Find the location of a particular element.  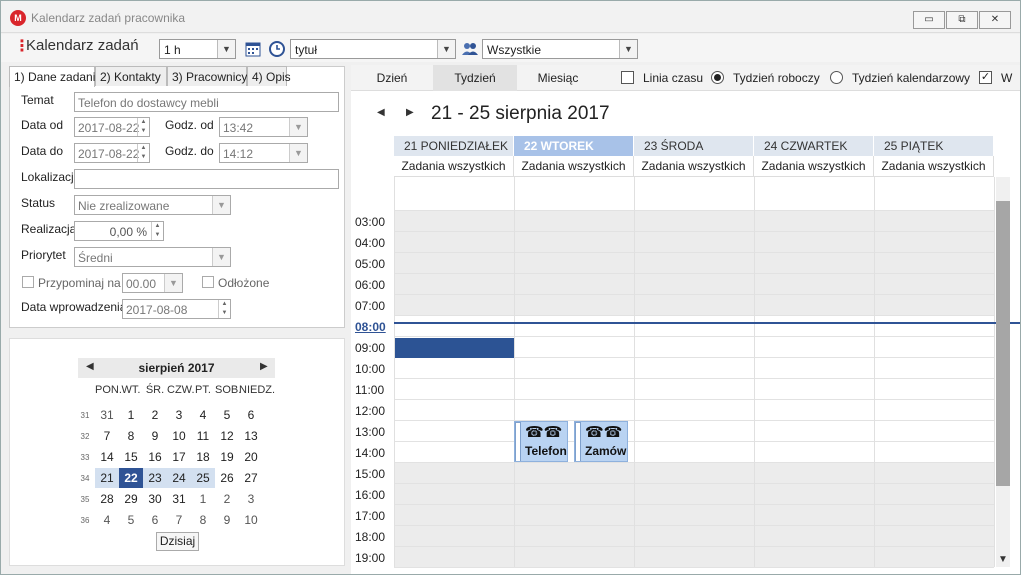

day-header: 24 CZWARTEK is located at coordinates (814, 146).